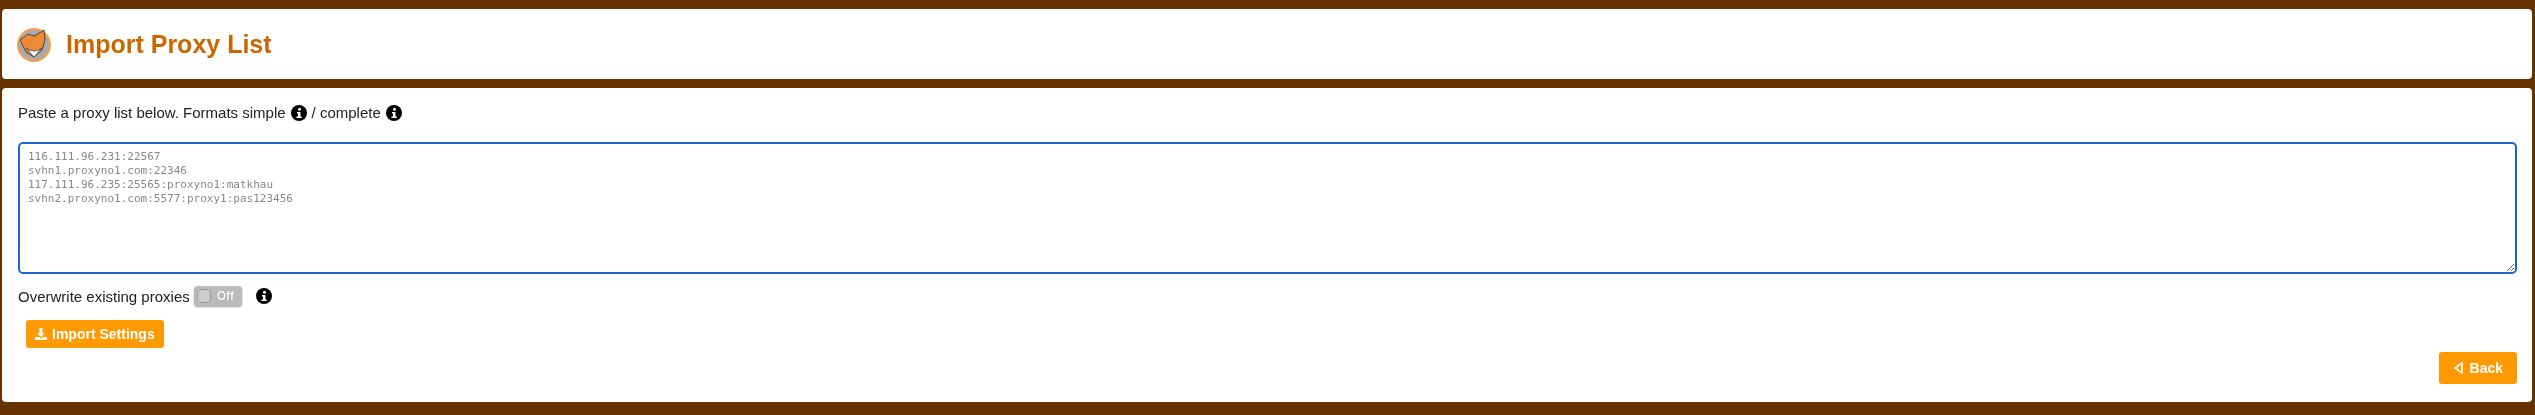  I want to click on download-icon, so click(41, 334).